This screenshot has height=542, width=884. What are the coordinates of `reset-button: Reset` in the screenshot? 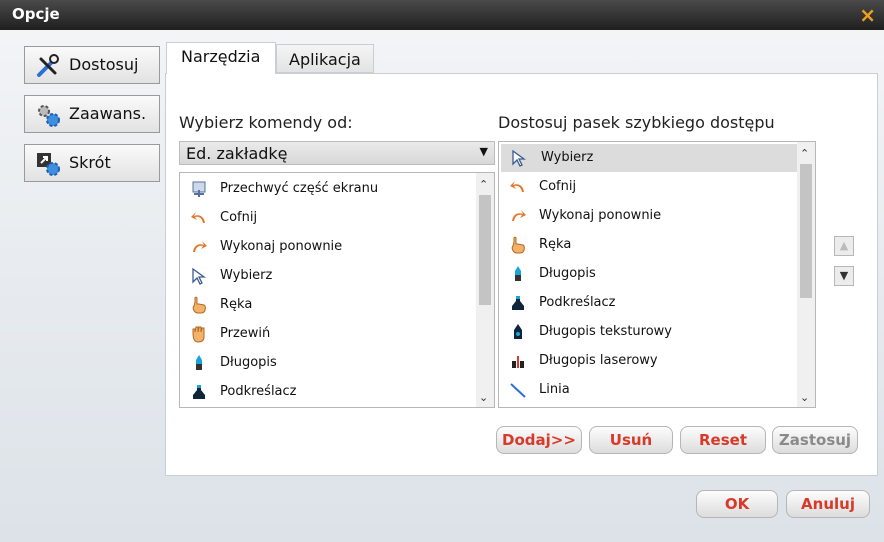 It's located at (723, 440).